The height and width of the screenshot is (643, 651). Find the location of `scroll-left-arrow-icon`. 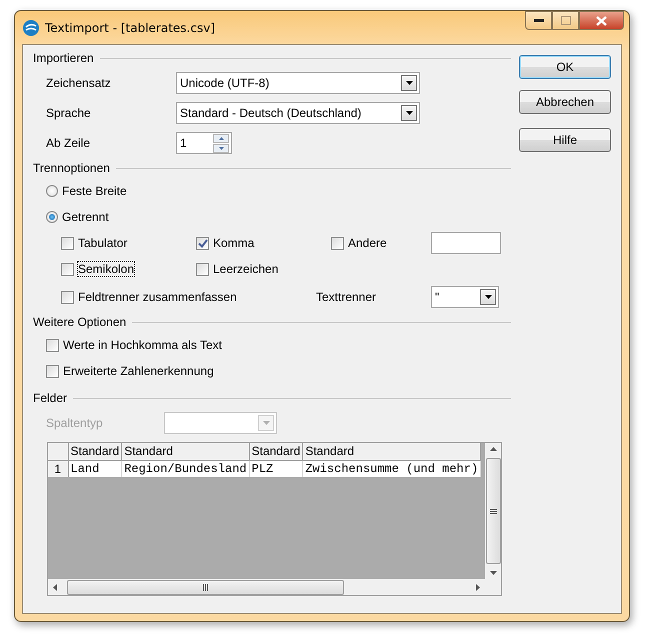

scroll-left-arrow-icon is located at coordinates (54, 587).